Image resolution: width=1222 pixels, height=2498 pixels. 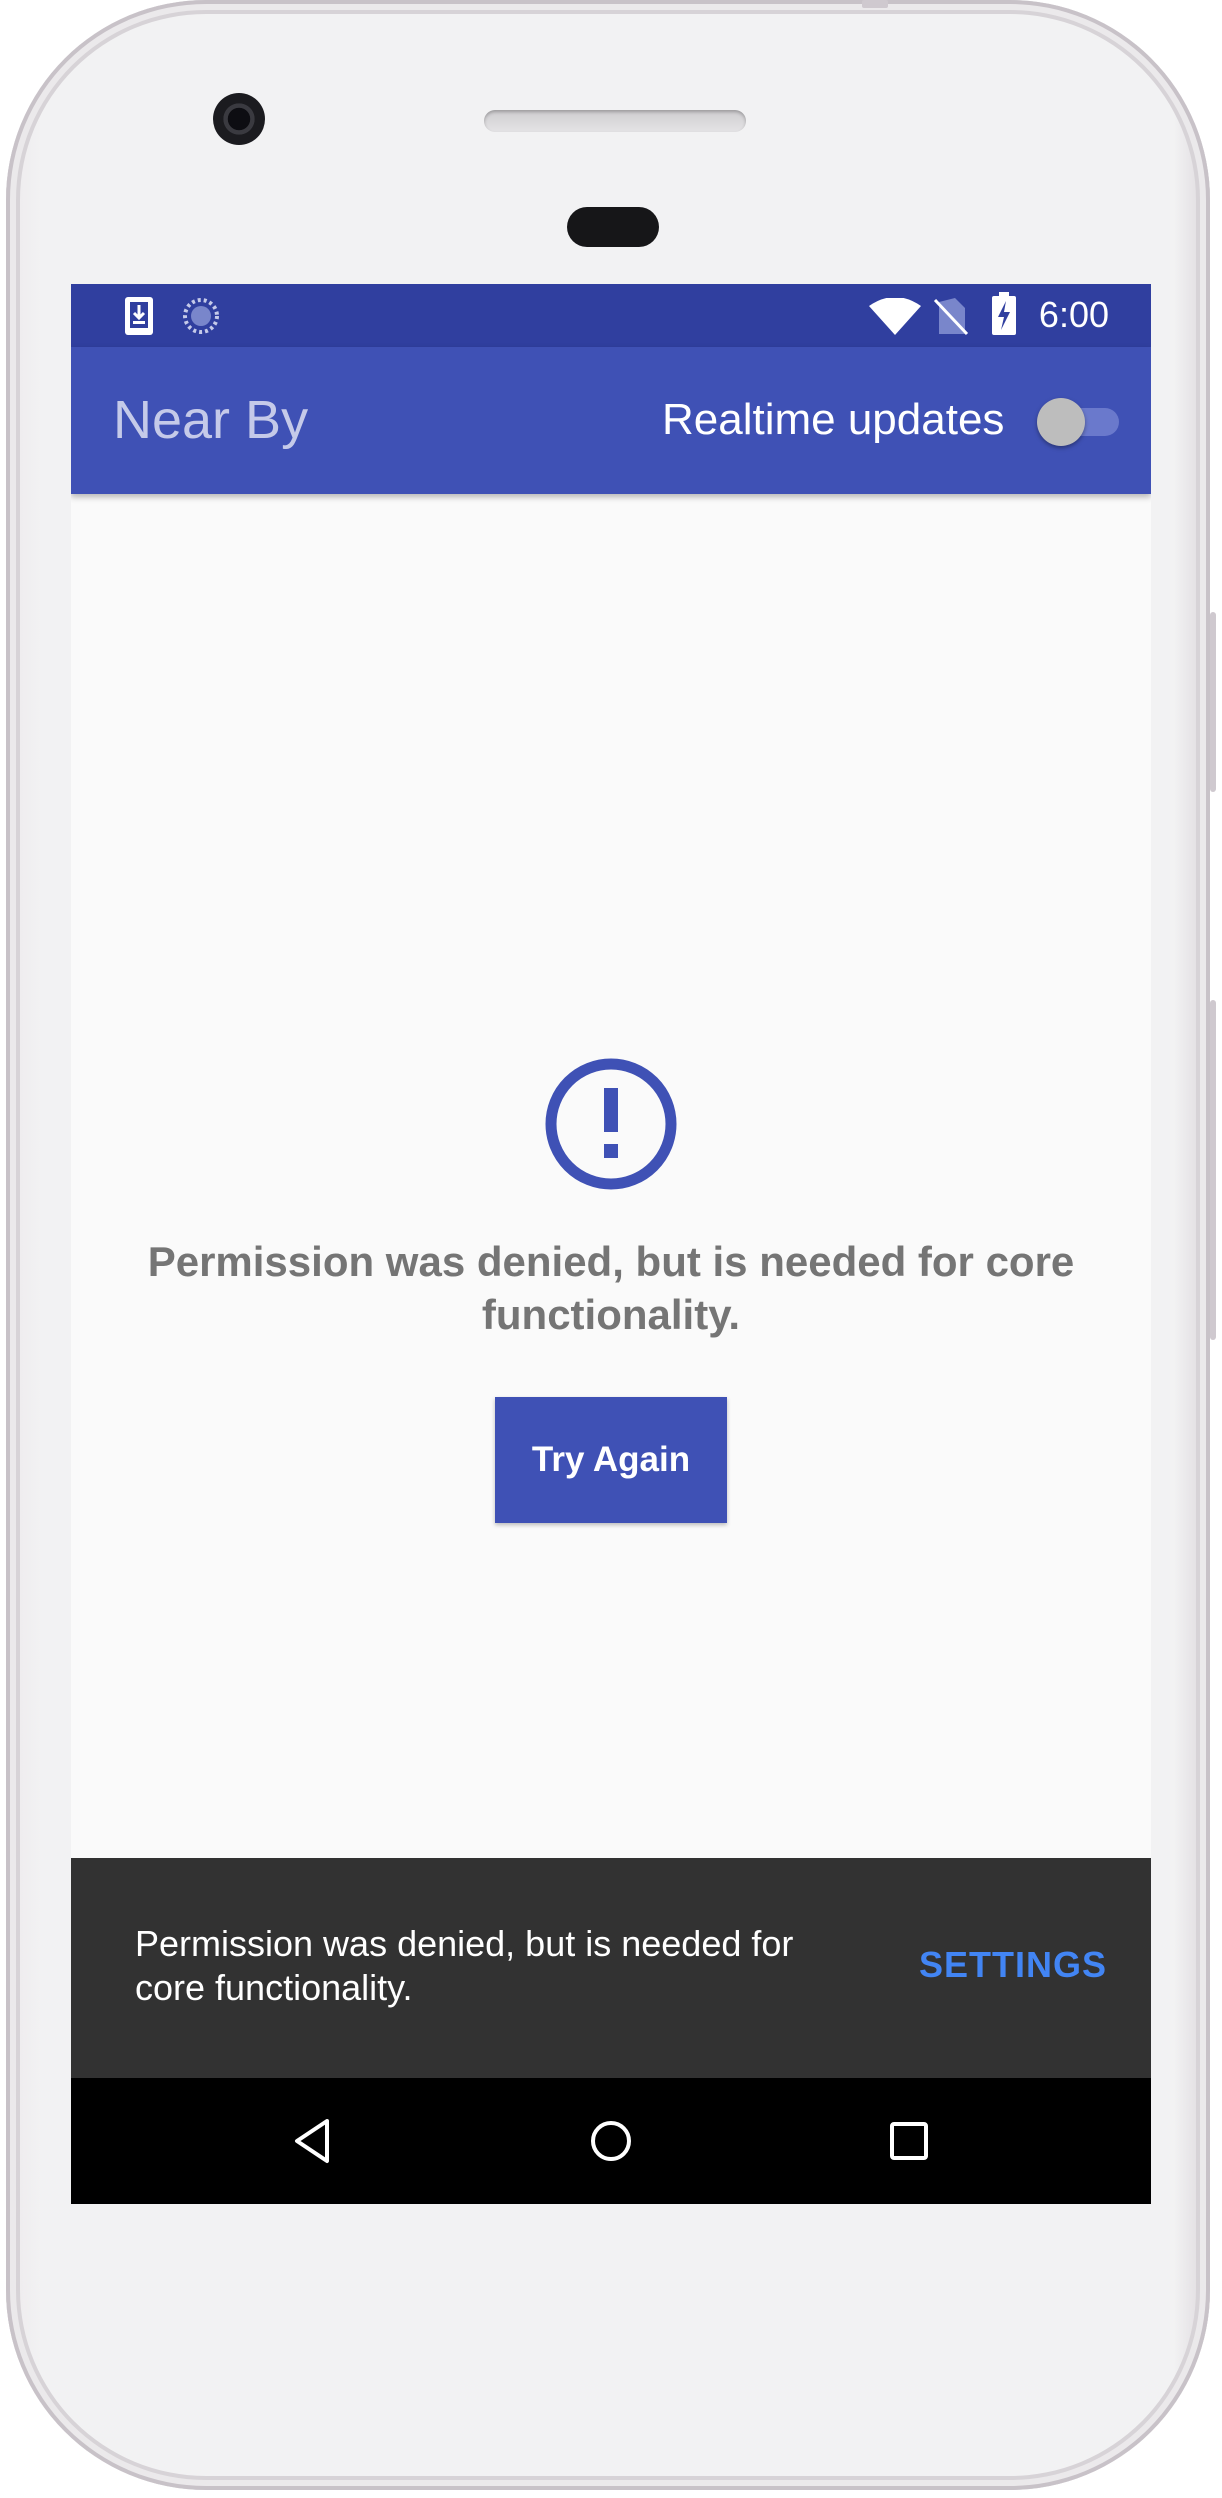 I want to click on top-button, so click(x=875, y=4).